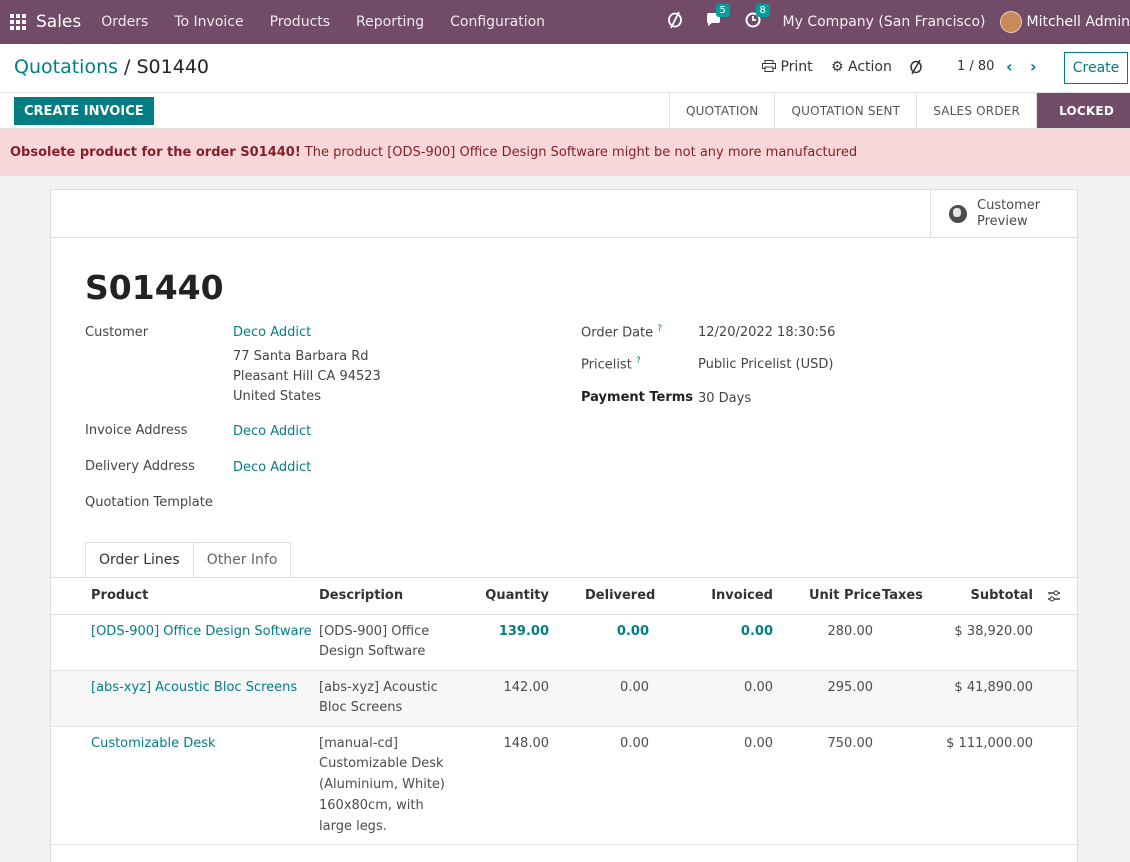 This screenshot has height=862, width=1130. Describe the element at coordinates (1009, 66) in the screenshot. I see `pager-previous-icon: ‹` at that location.